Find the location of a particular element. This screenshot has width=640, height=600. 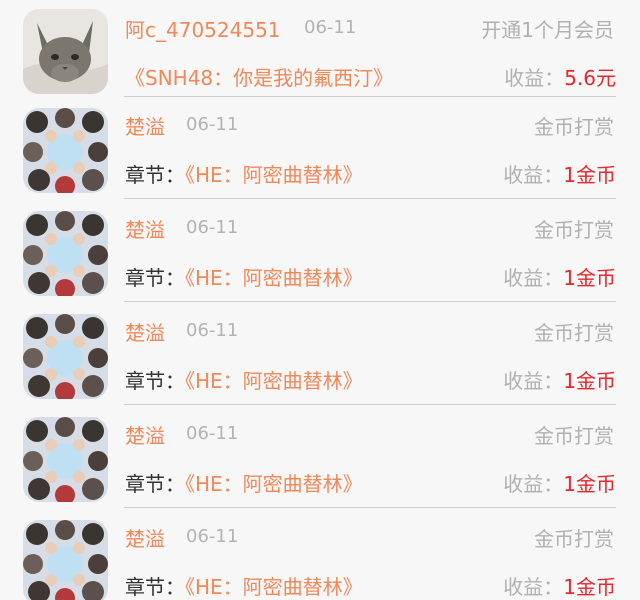

record-type: 开通1个月会员 is located at coordinates (547, 30).